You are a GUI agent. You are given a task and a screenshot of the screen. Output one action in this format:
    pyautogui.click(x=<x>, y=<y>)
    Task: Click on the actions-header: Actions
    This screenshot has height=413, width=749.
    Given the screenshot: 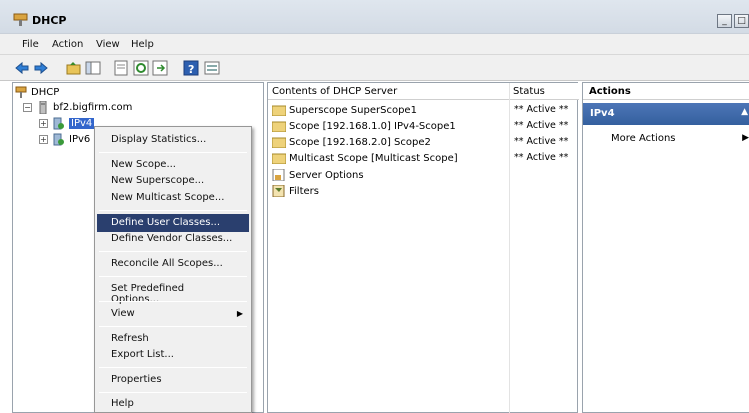 What is the action you would take?
    pyautogui.click(x=666, y=91)
    